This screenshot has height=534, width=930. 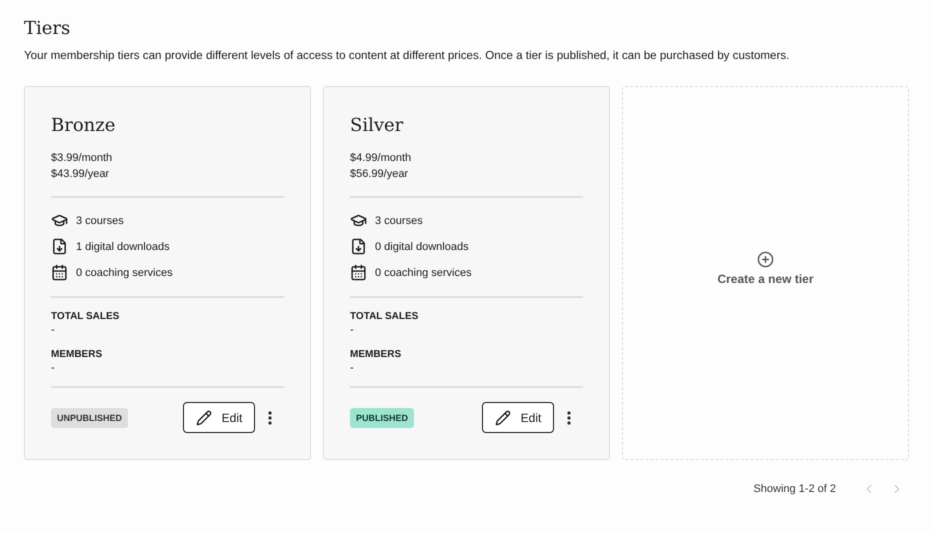 What do you see at coordinates (377, 125) in the screenshot?
I see `tier-name: Silver` at bounding box center [377, 125].